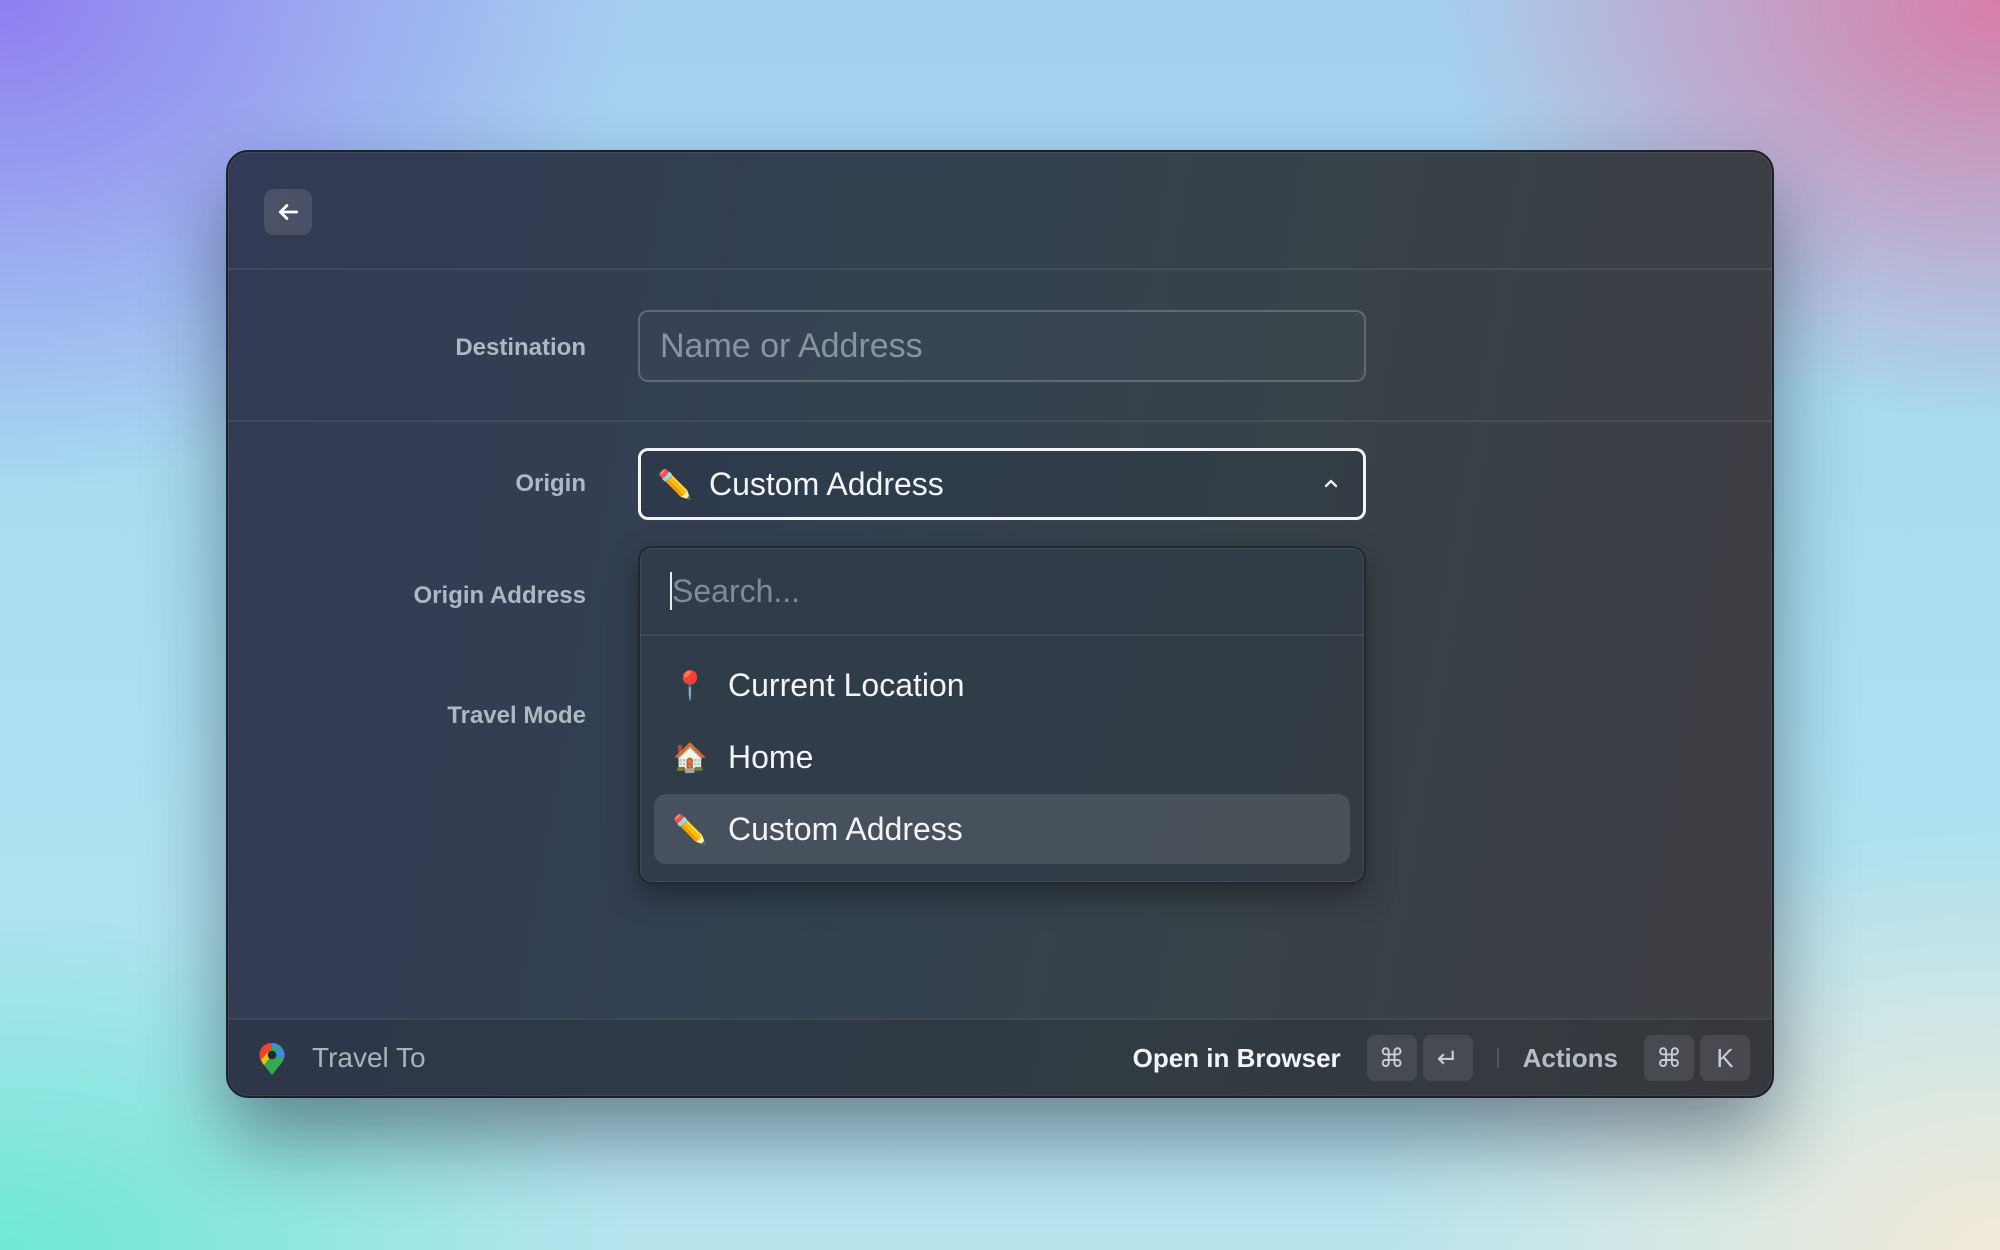  Describe the element at coordinates (516, 715) in the screenshot. I see `travel-mode-label: Travel Mode` at that location.